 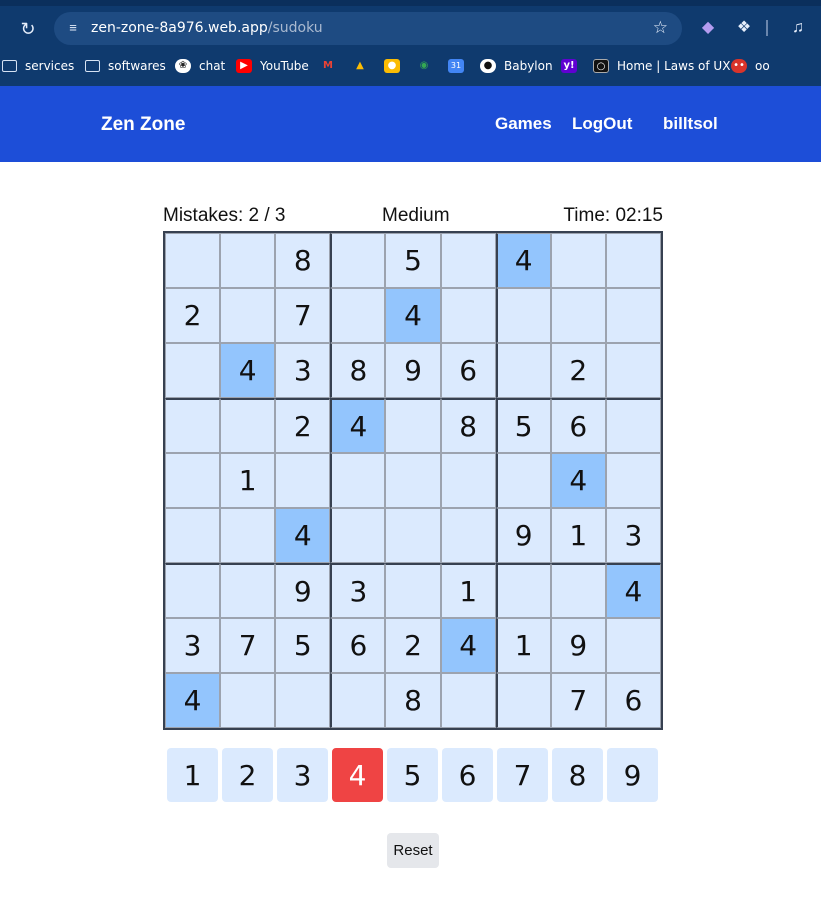 I want to click on number-button-1: 1, so click(x=192, y=775).